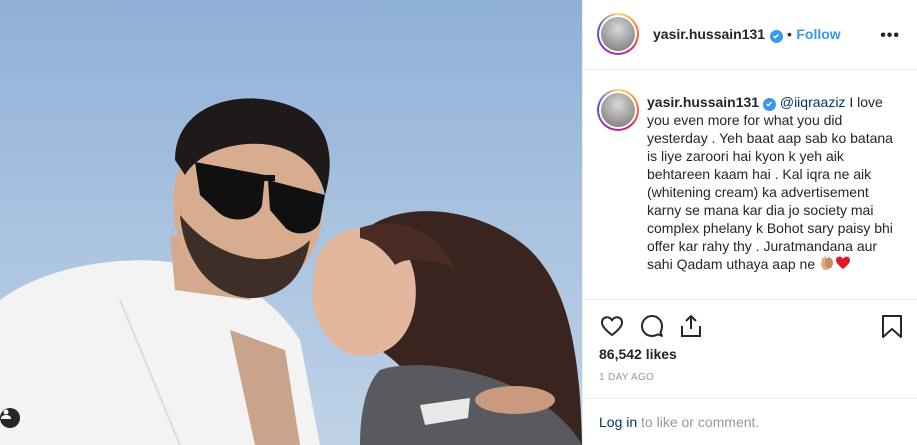 This screenshot has height=445, width=917. What do you see at coordinates (10, 418) in the screenshot?
I see `user-tag-icon` at bounding box center [10, 418].